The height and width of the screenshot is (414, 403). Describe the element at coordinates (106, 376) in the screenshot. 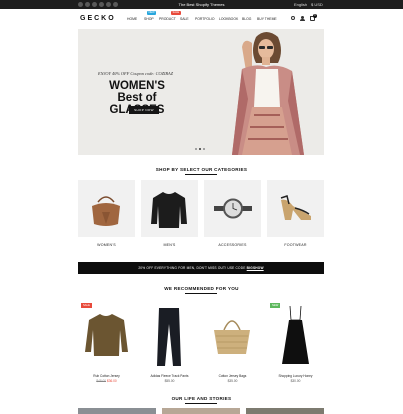

I see `product-name: Rub Cotton Jersey` at that location.